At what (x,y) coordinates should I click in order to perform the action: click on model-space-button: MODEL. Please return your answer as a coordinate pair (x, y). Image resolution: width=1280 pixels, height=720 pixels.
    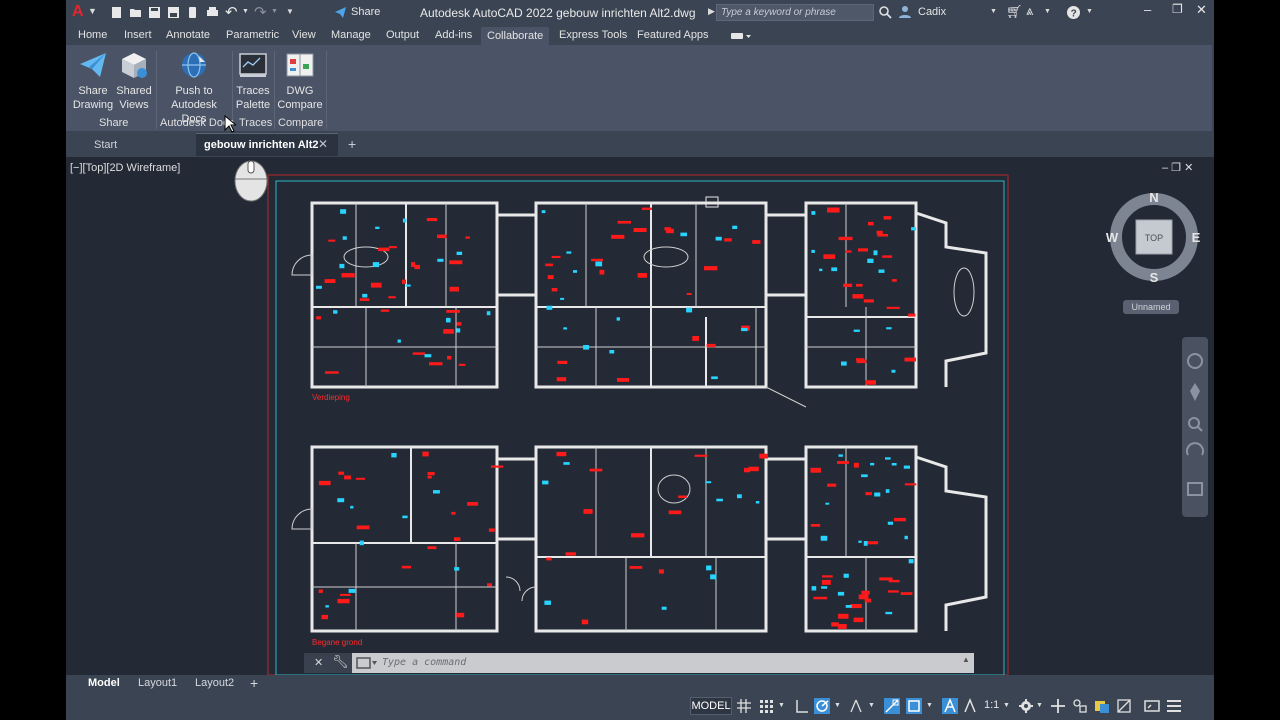
    Looking at the image, I should click on (711, 706).